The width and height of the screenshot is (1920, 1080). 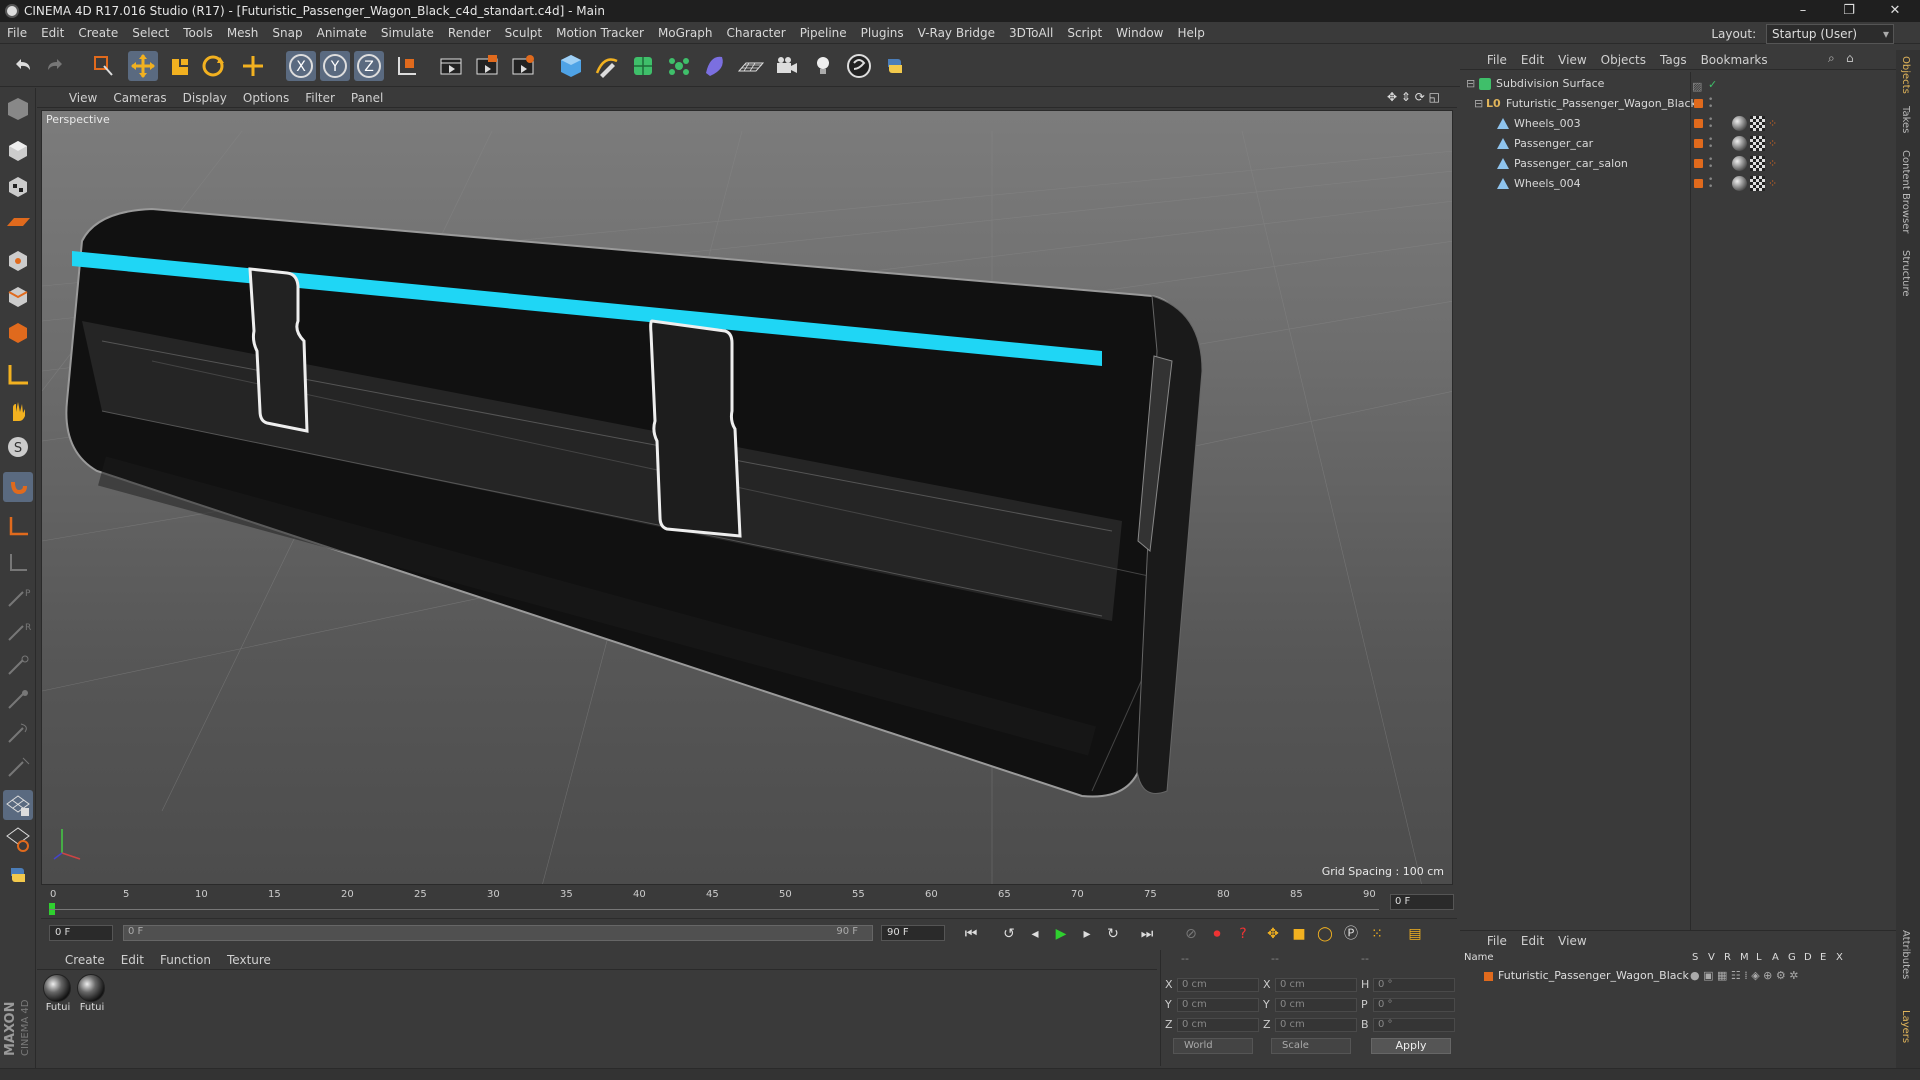 What do you see at coordinates (823, 66) in the screenshot?
I see `light-icon` at bounding box center [823, 66].